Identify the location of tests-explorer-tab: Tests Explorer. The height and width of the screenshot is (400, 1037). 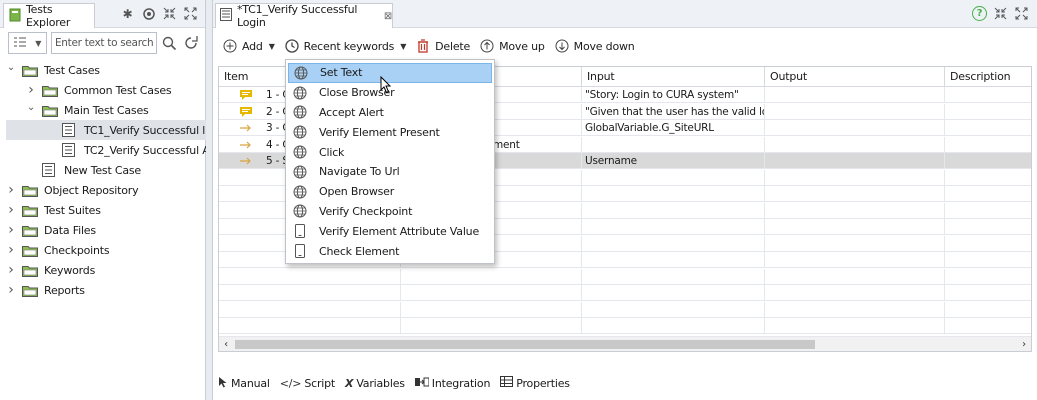
(49, 16).